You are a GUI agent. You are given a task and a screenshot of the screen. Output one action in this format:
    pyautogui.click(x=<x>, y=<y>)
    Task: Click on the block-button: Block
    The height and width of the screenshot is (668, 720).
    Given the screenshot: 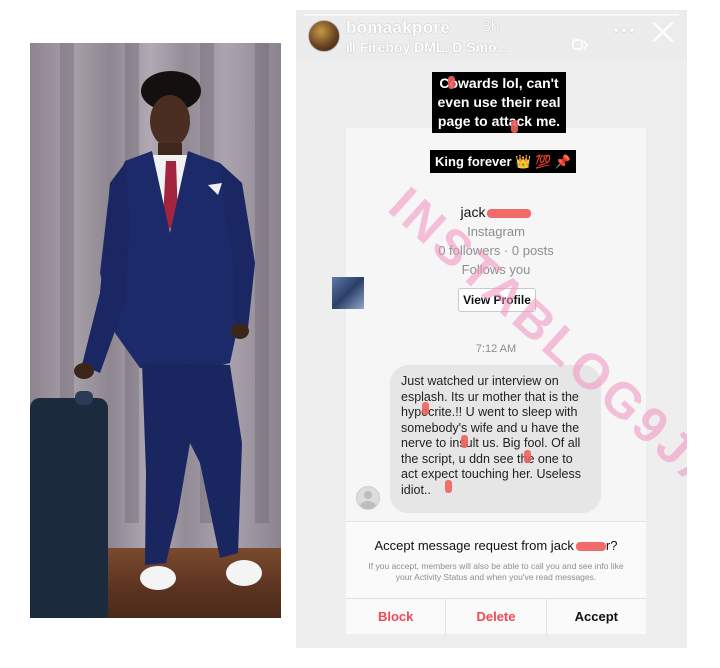 What is the action you would take?
    pyautogui.click(x=396, y=617)
    